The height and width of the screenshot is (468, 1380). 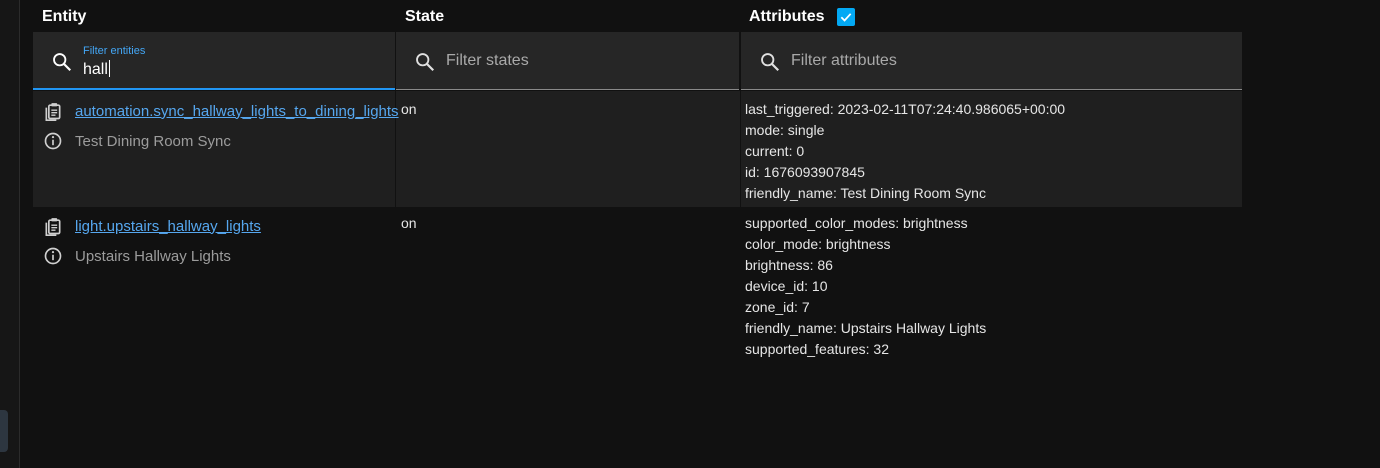 What do you see at coordinates (817, 349) in the screenshot?
I see `attribute-line: supported_features: 32` at bounding box center [817, 349].